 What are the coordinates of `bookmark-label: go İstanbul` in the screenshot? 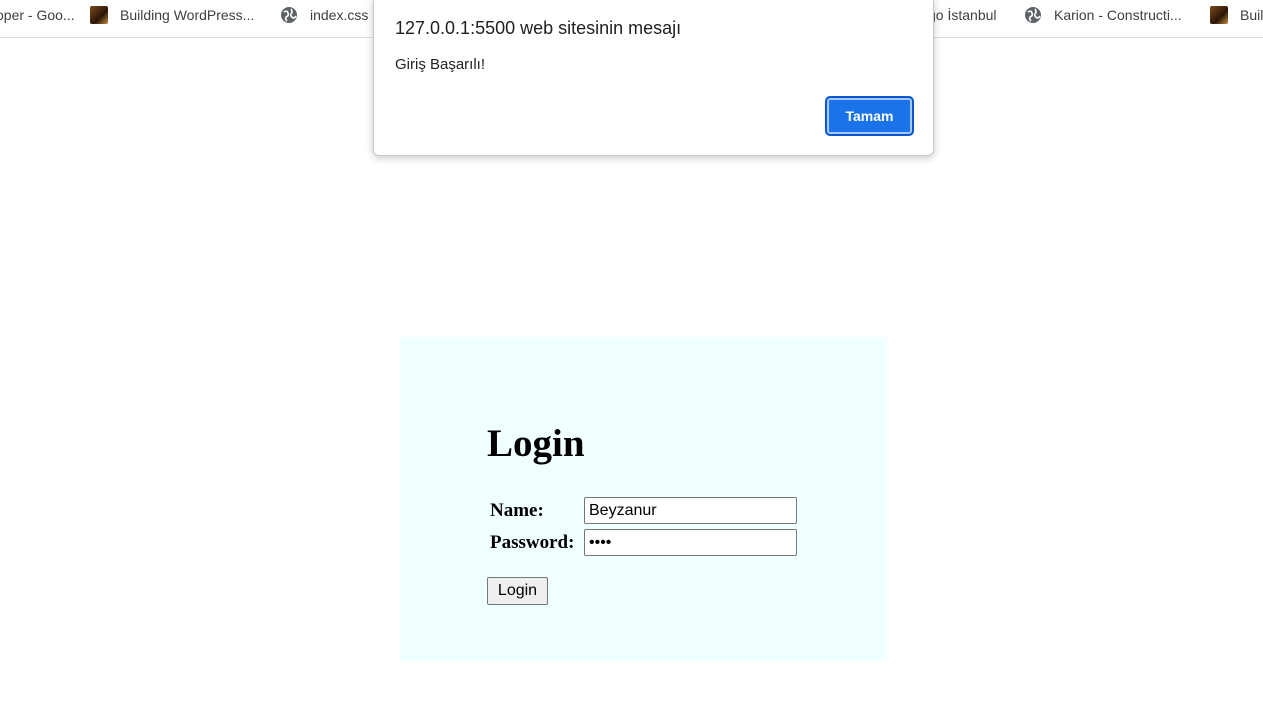 It's located at (962, 15).